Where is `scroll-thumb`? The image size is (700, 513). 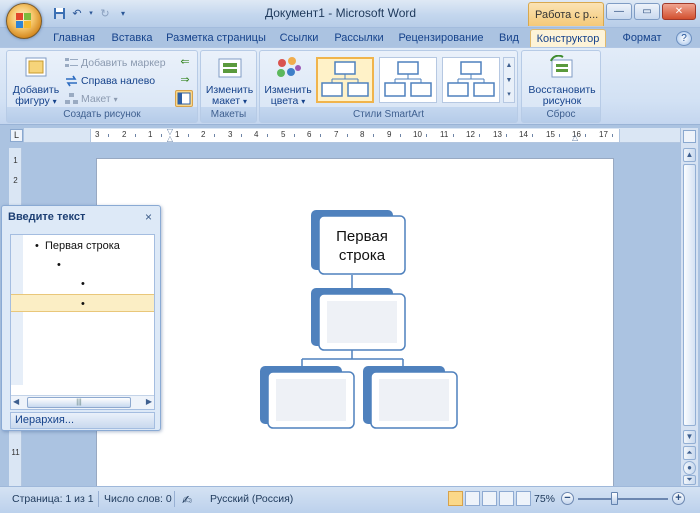
scroll-thumb is located at coordinates (689, 295).